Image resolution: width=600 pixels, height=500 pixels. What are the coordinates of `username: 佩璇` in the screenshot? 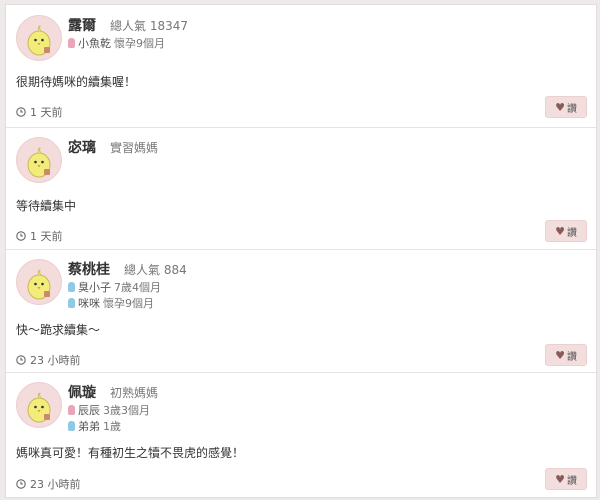 It's located at (82, 392).